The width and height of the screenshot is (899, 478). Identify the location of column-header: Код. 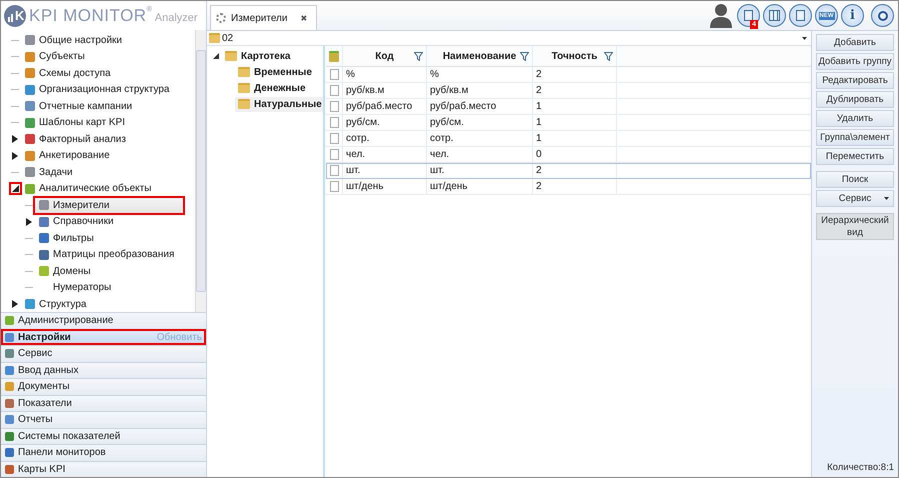
(384, 56).